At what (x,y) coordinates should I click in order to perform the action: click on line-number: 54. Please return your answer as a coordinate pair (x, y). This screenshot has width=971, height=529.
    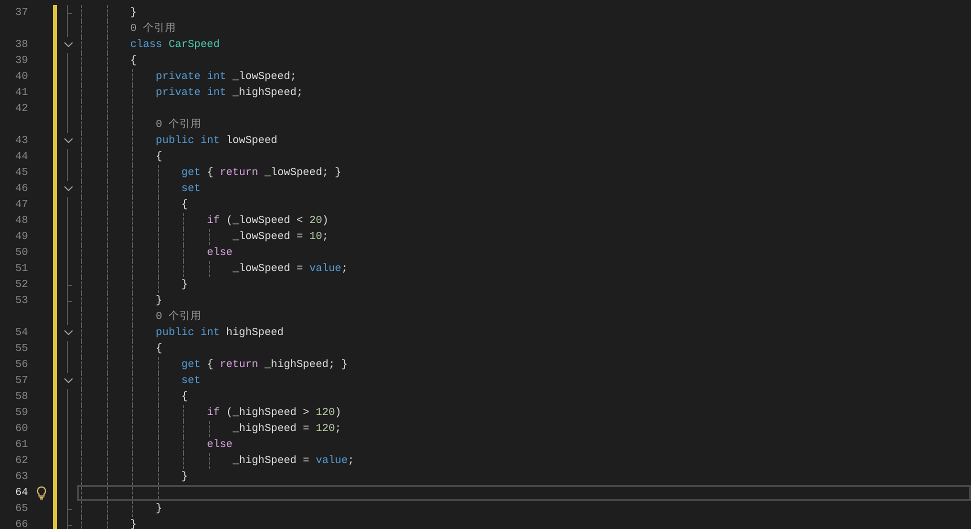
    Looking at the image, I should click on (21, 333).